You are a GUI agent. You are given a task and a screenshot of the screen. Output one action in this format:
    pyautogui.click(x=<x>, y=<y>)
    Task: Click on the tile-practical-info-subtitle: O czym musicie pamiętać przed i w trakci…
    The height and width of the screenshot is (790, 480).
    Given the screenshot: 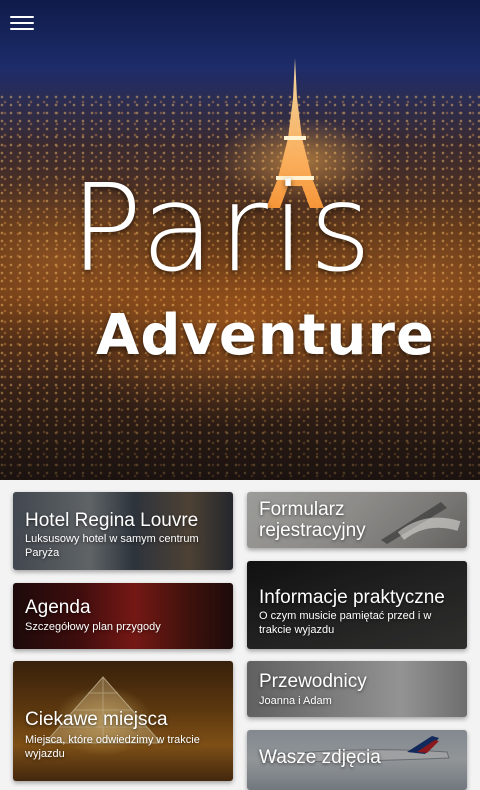 What is the action you would take?
    pyautogui.click(x=345, y=623)
    